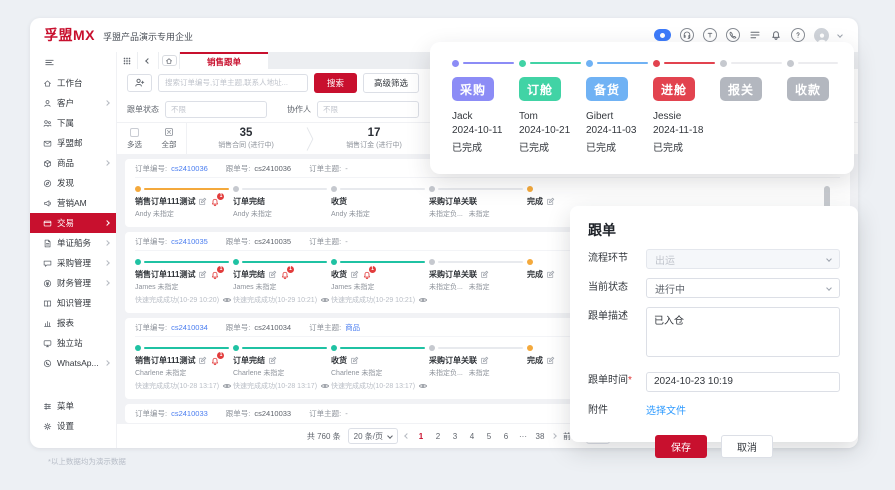 This screenshot has height=490, width=895. What do you see at coordinates (438, 436) in the screenshot?
I see `page-number: 2` at bounding box center [438, 436].